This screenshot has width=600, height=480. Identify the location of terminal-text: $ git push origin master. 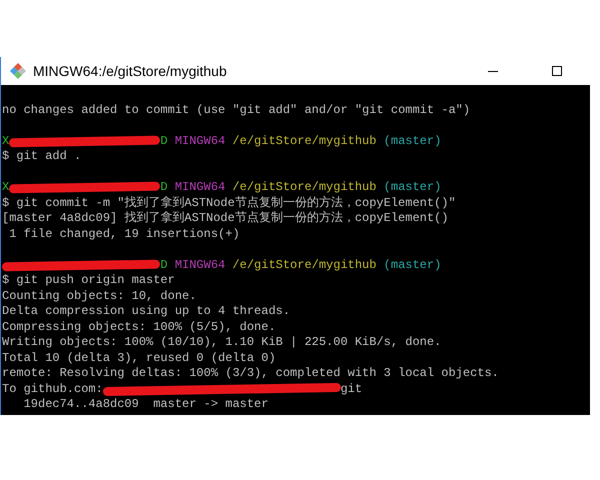
(88, 280).